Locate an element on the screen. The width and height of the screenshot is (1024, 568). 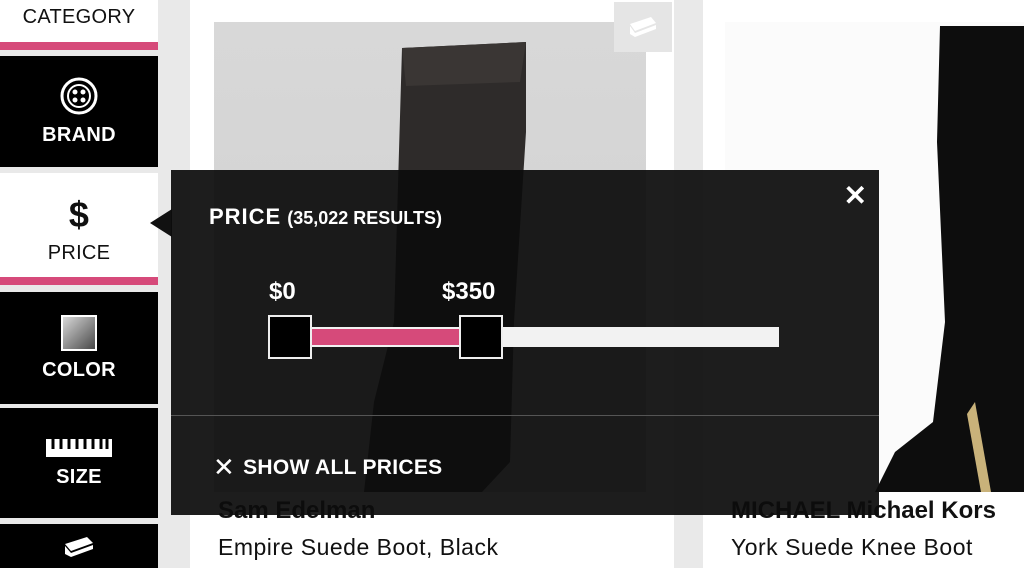
max-price-label: $350 is located at coordinates (469, 291).